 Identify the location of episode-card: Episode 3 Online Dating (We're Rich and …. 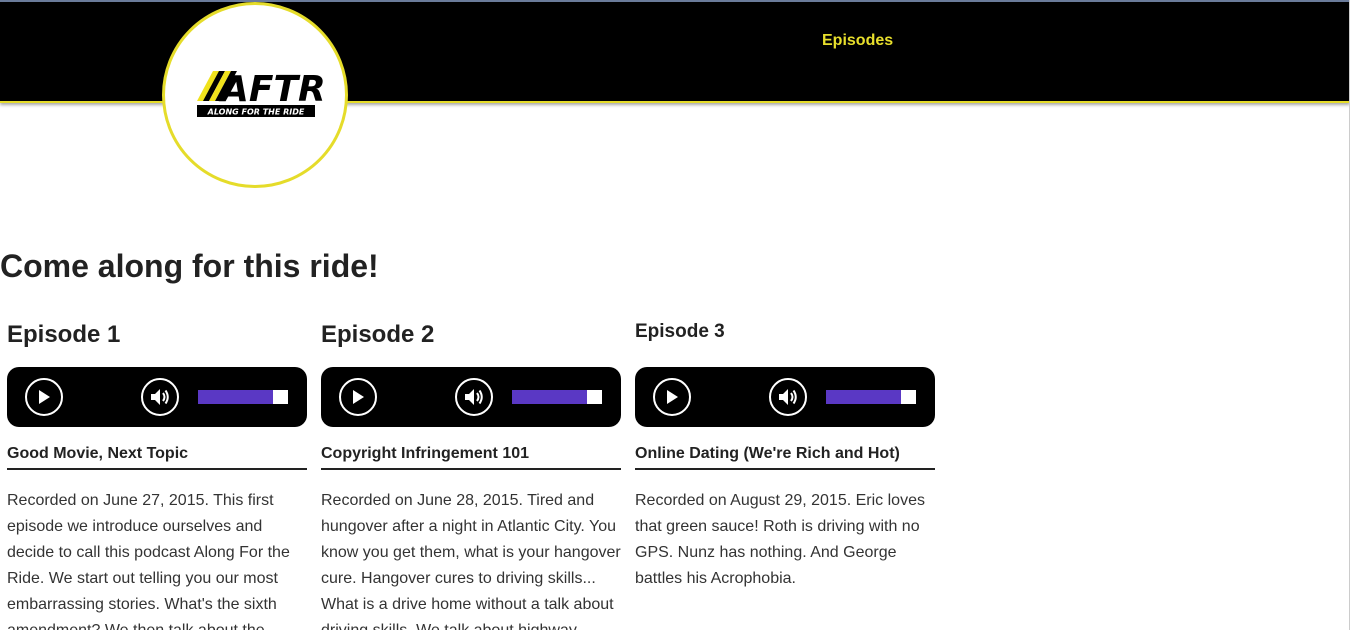
(785, 455).